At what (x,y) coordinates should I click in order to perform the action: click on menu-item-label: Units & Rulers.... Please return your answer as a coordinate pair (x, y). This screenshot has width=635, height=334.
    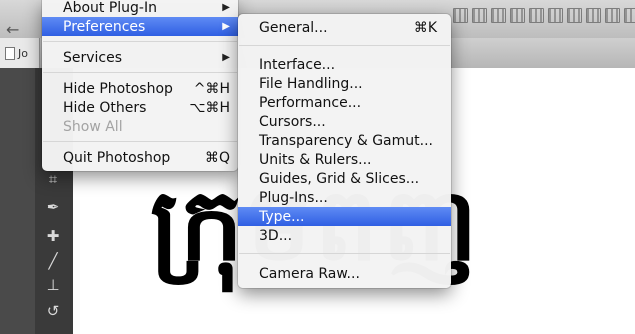
    Looking at the image, I should click on (315, 159).